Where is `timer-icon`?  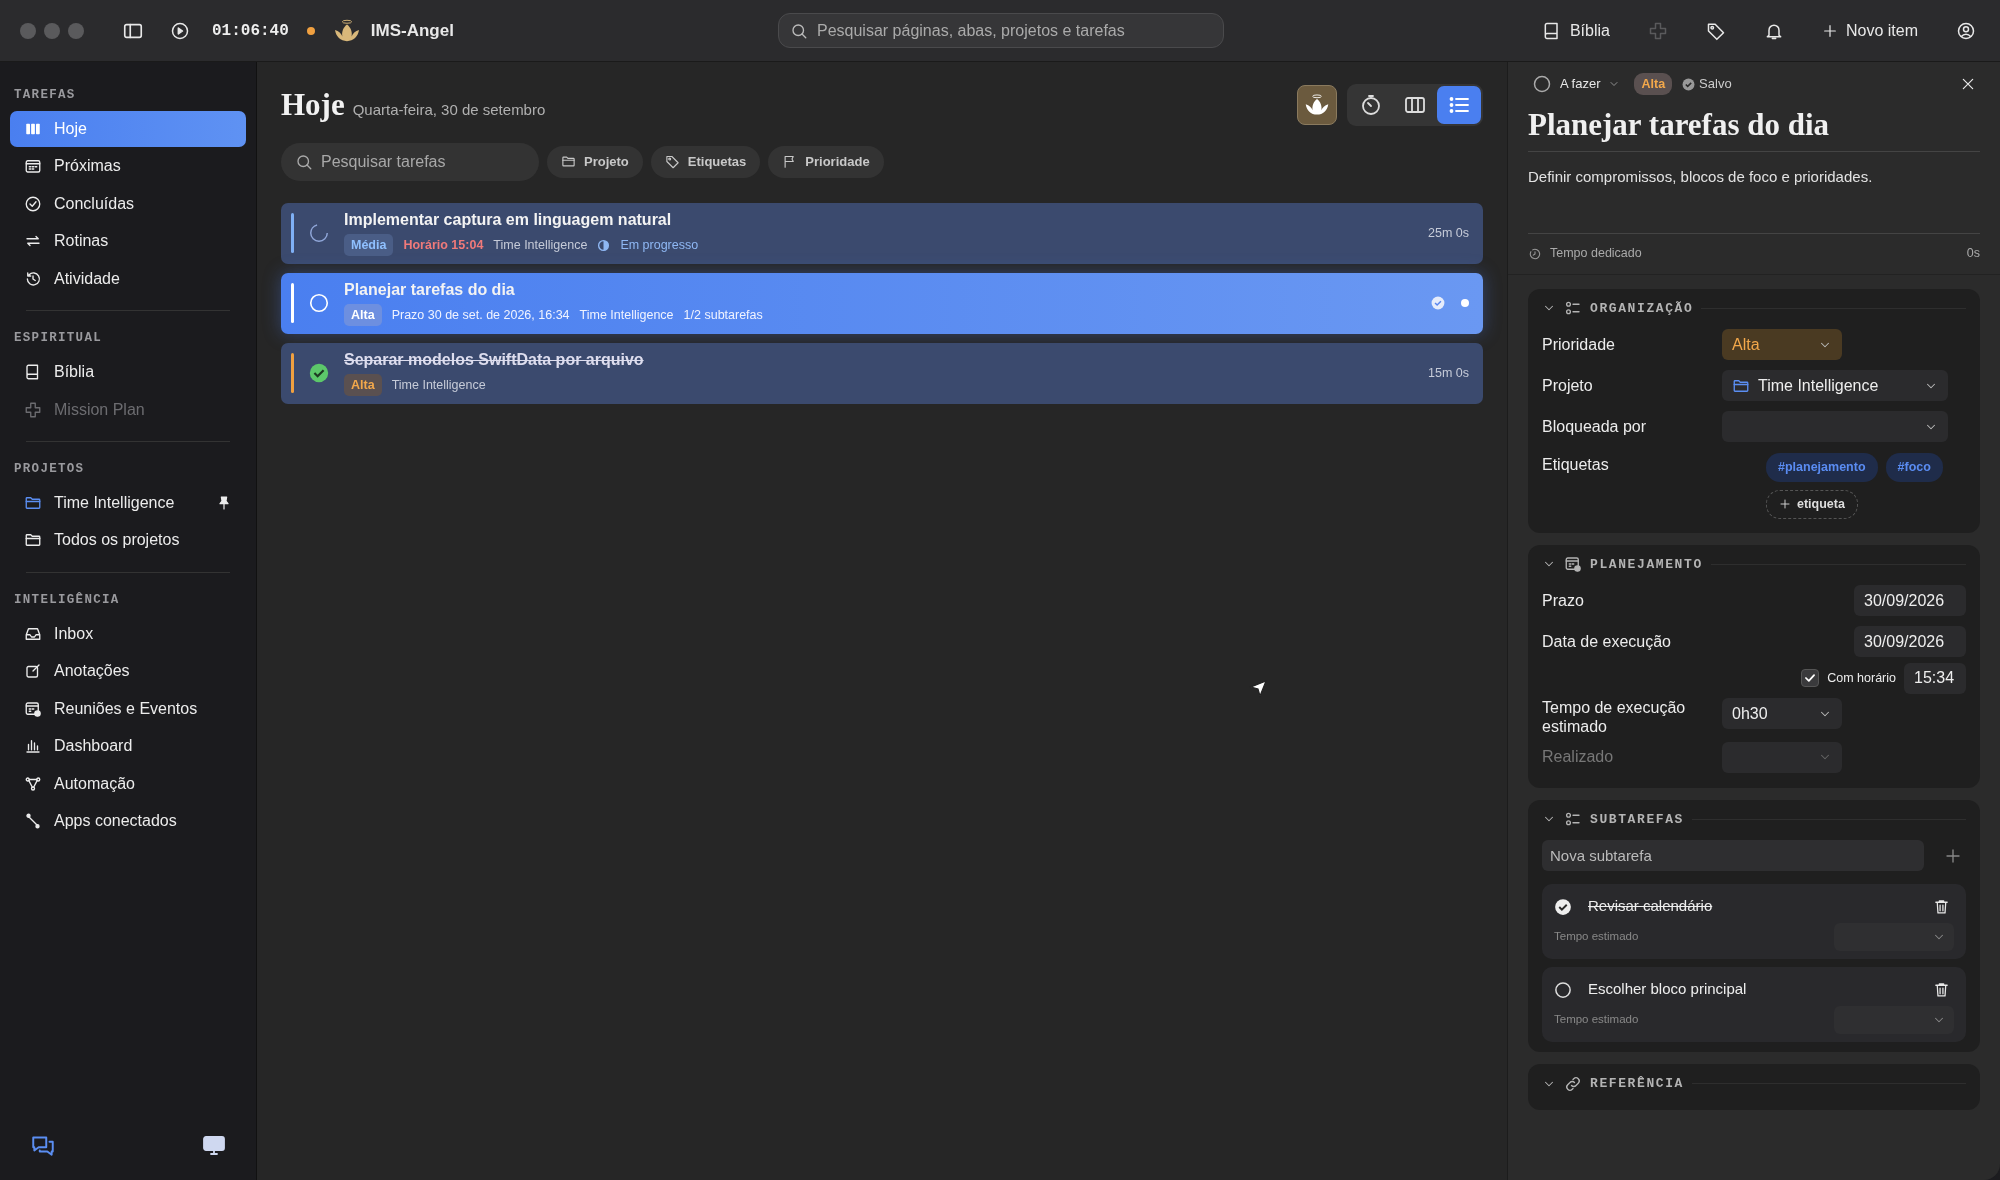 timer-icon is located at coordinates (1371, 105).